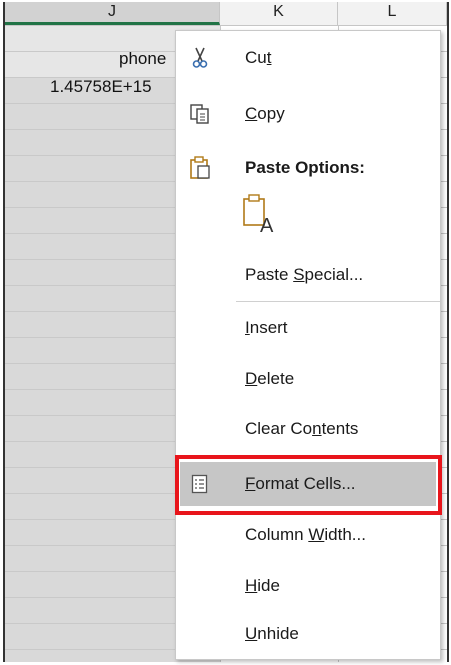 This screenshot has height=665, width=451. I want to click on menu-item-clear-contents: Clear Contents, so click(308, 429).